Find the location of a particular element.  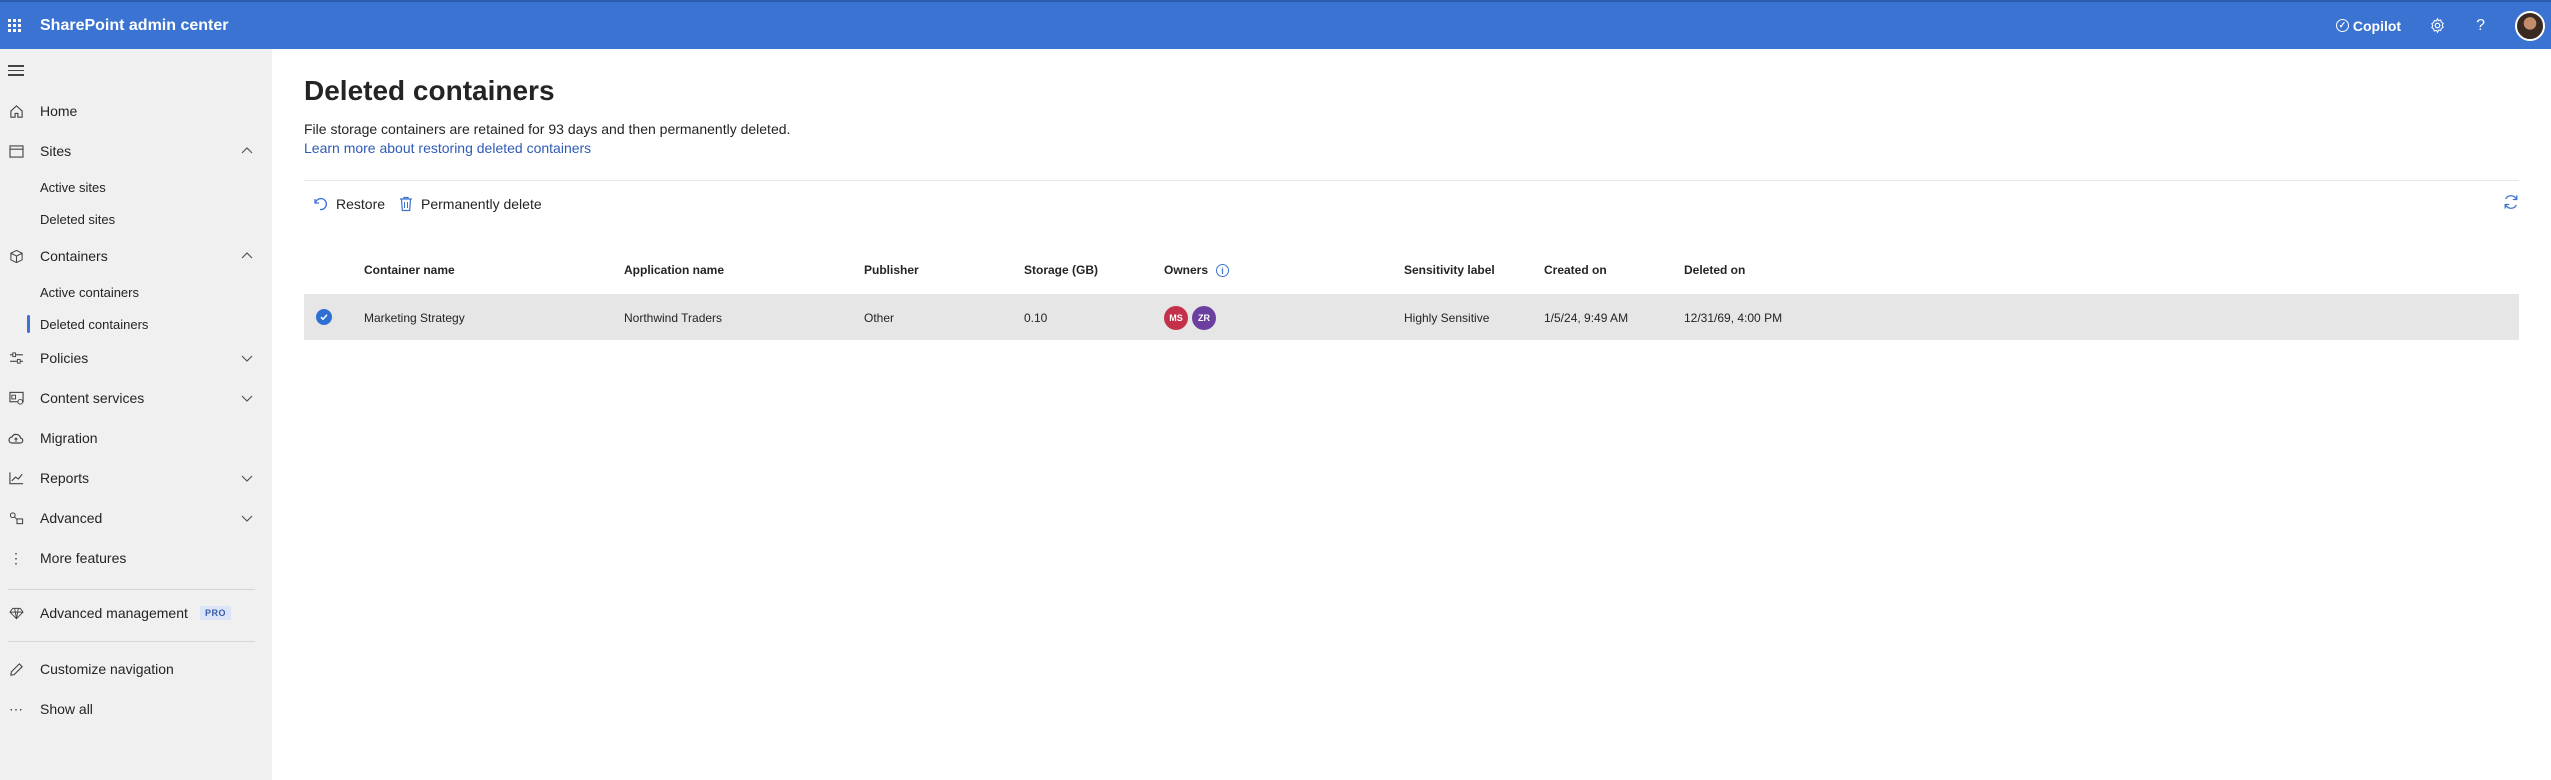

sites-icon is located at coordinates (16, 151).